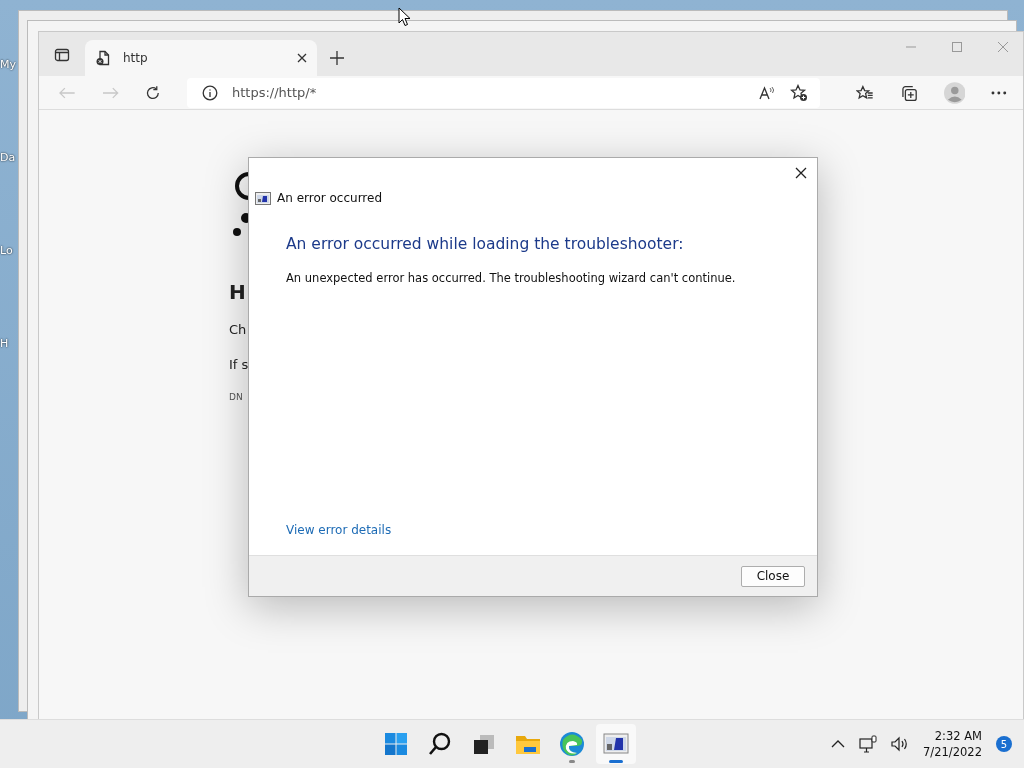 The image size is (1024, 768). I want to click on clock: 2:32 AM 7/21/2022, so click(952, 744).